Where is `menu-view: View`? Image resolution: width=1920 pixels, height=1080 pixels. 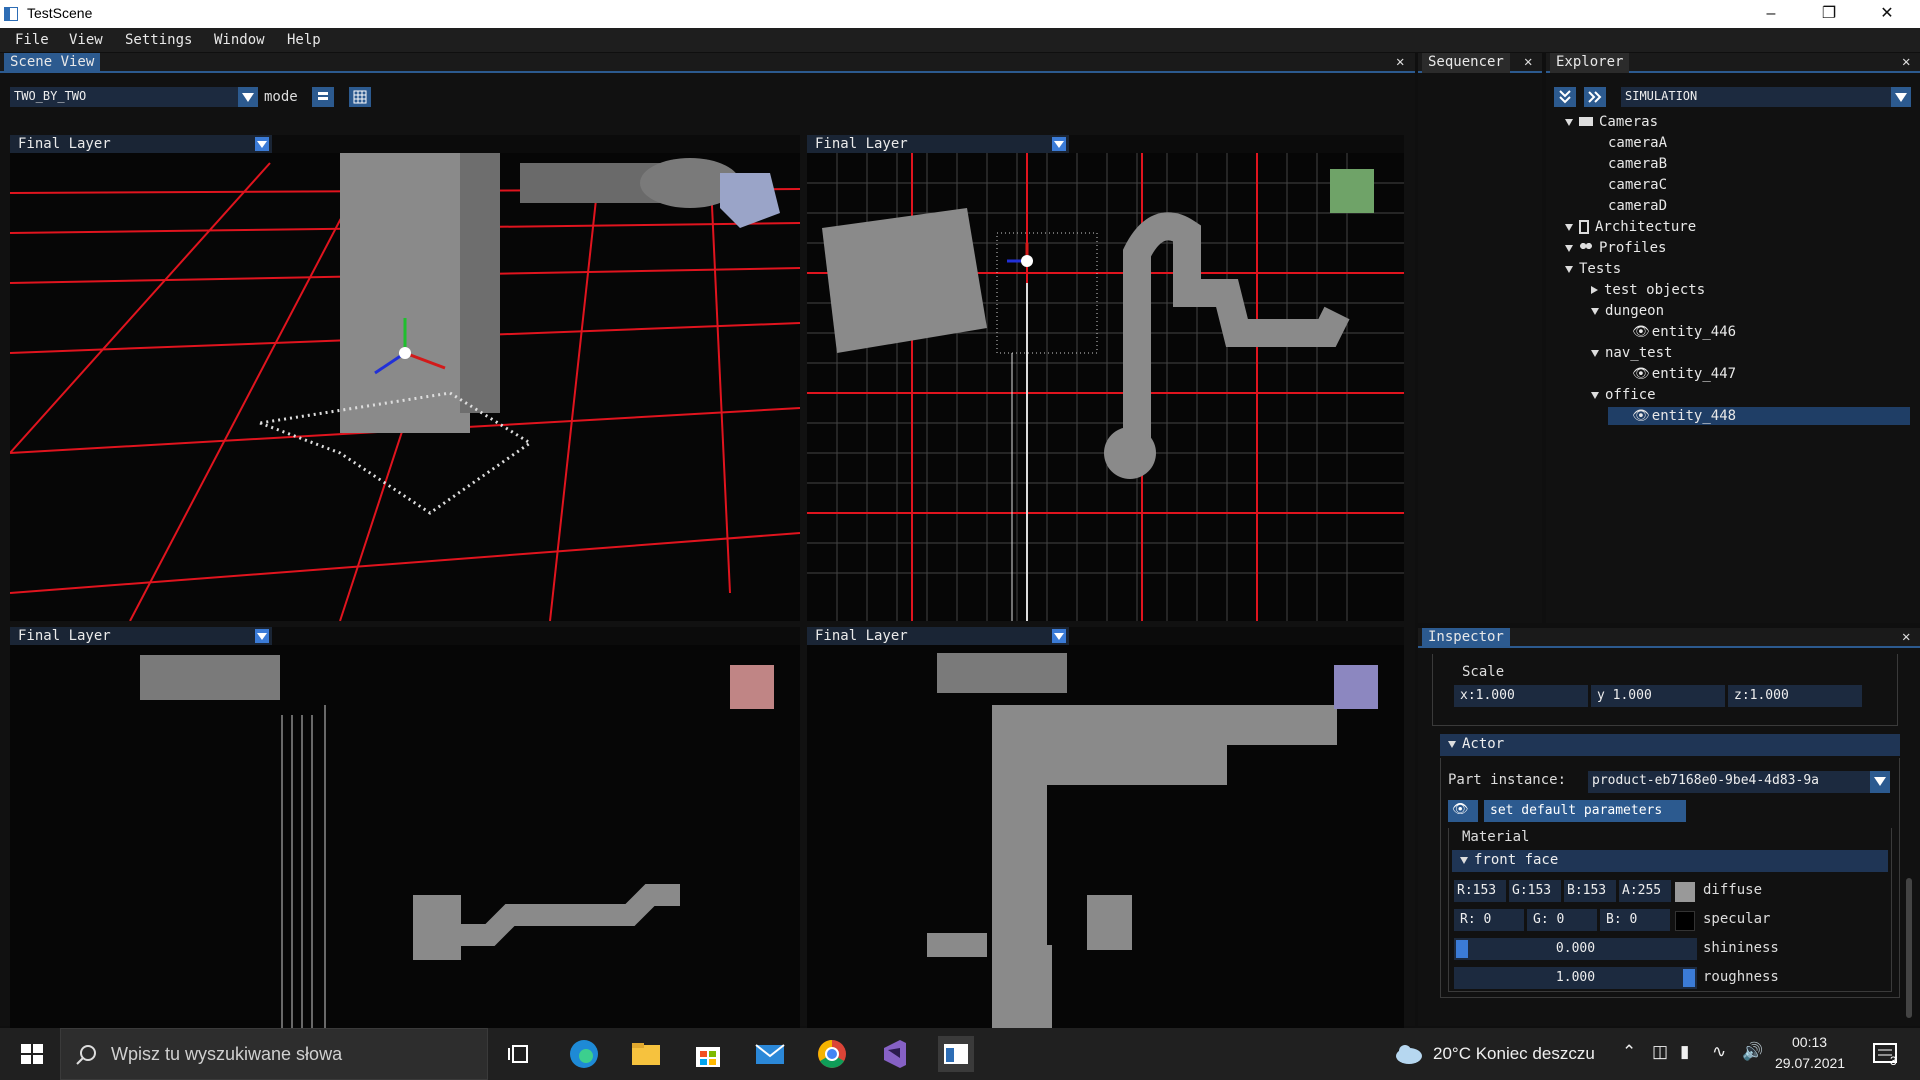
menu-view: View is located at coordinates (86, 40).